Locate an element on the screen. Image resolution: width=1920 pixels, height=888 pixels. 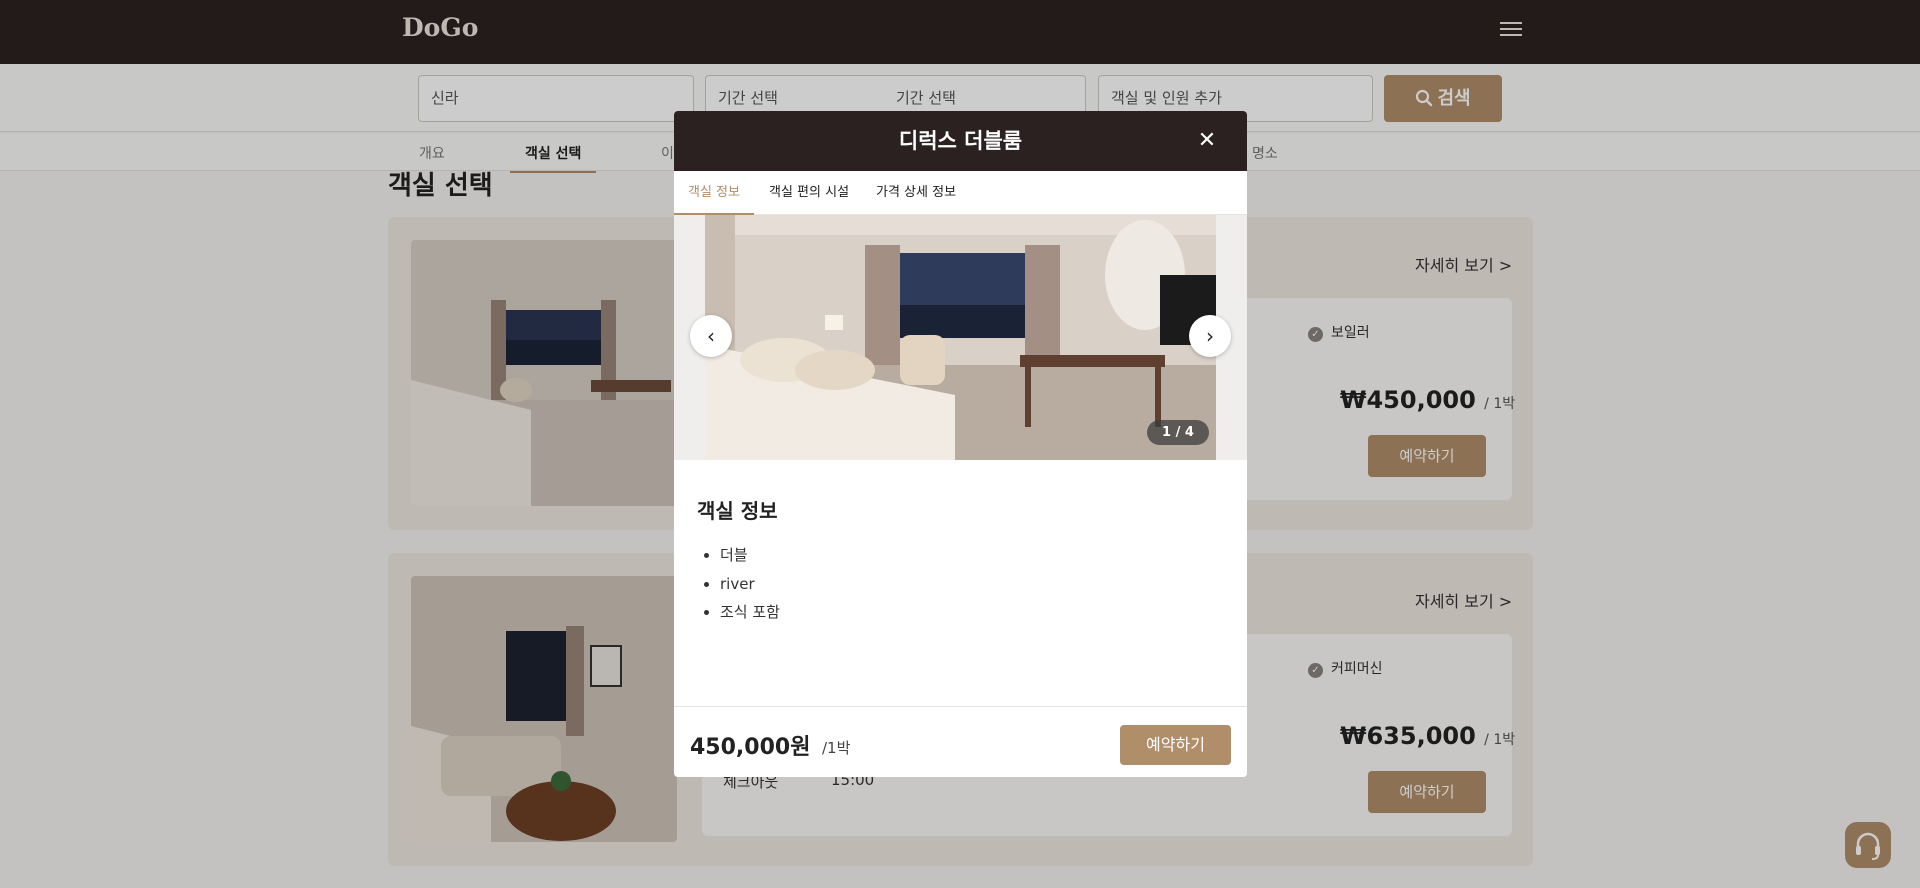
gallery-photo is located at coordinates (960, 337).